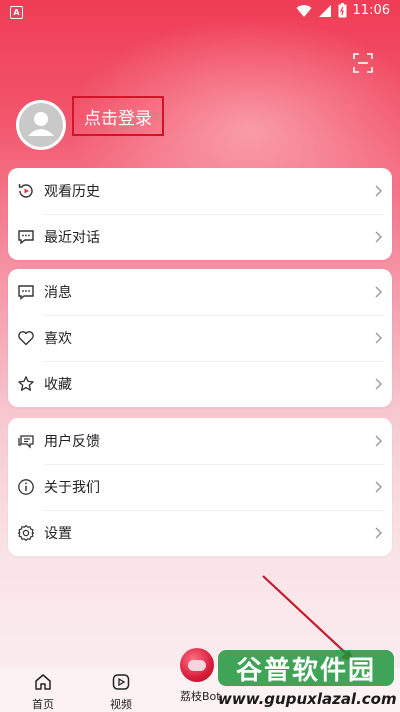 The width and height of the screenshot is (400, 712). What do you see at coordinates (58, 339) in the screenshot?
I see `menu-item-label: 喜欢` at bounding box center [58, 339].